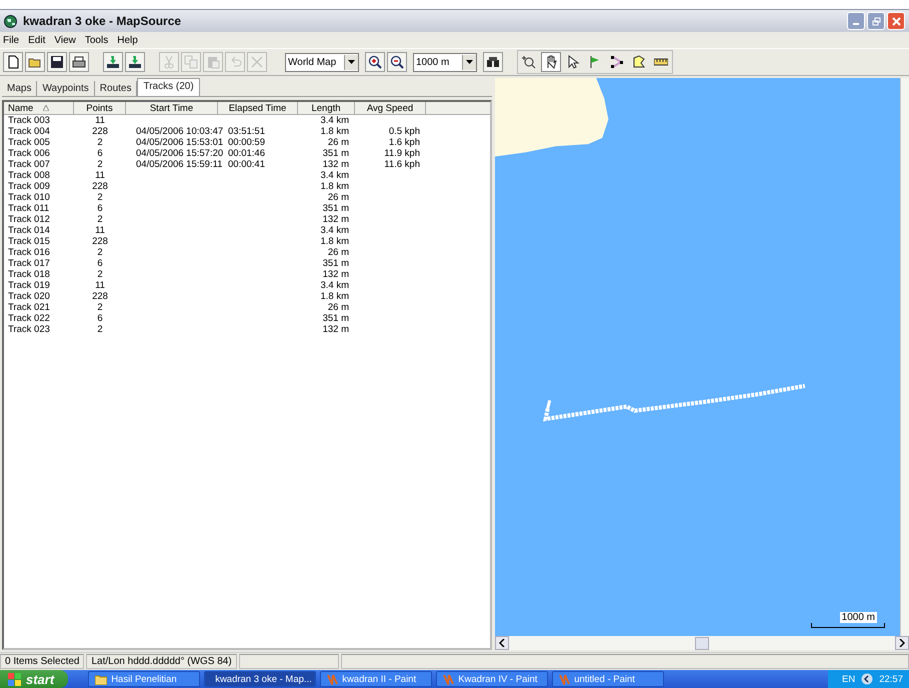 This screenshot has width=909, height=688. What do you see at coordinates (258, 108) in the screenshot?
I see `column-header: Elapsed Time` at bounding box center [258, 108].